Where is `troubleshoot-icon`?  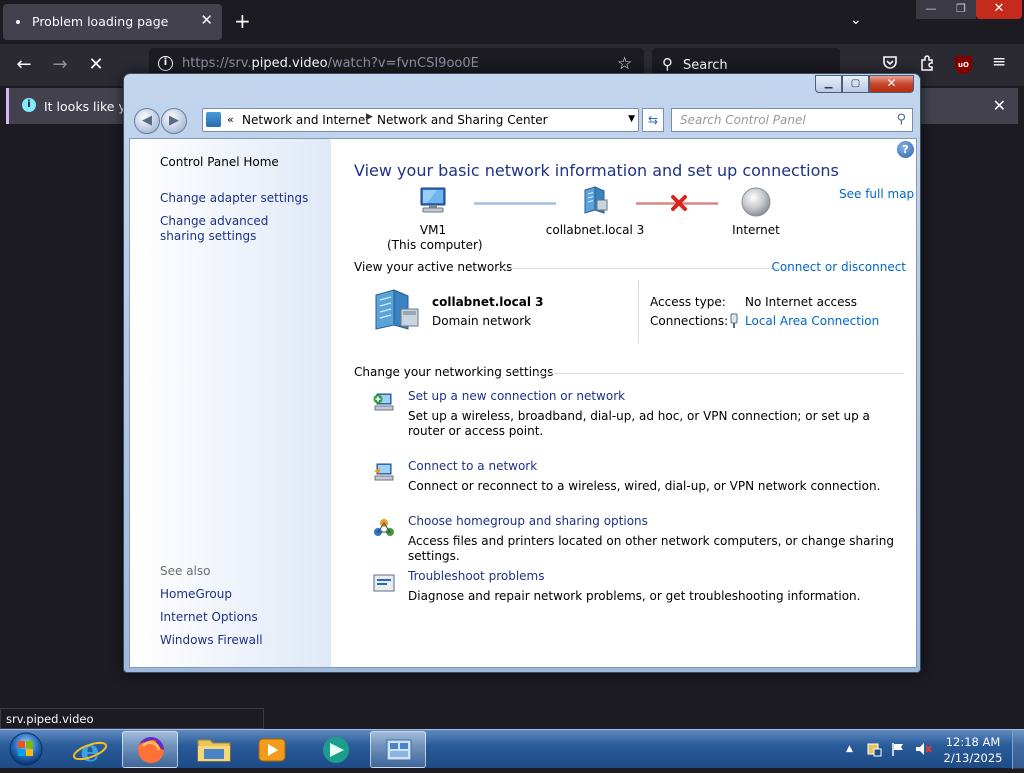 troubleshoot-icon is located at coordinates (384, 583).